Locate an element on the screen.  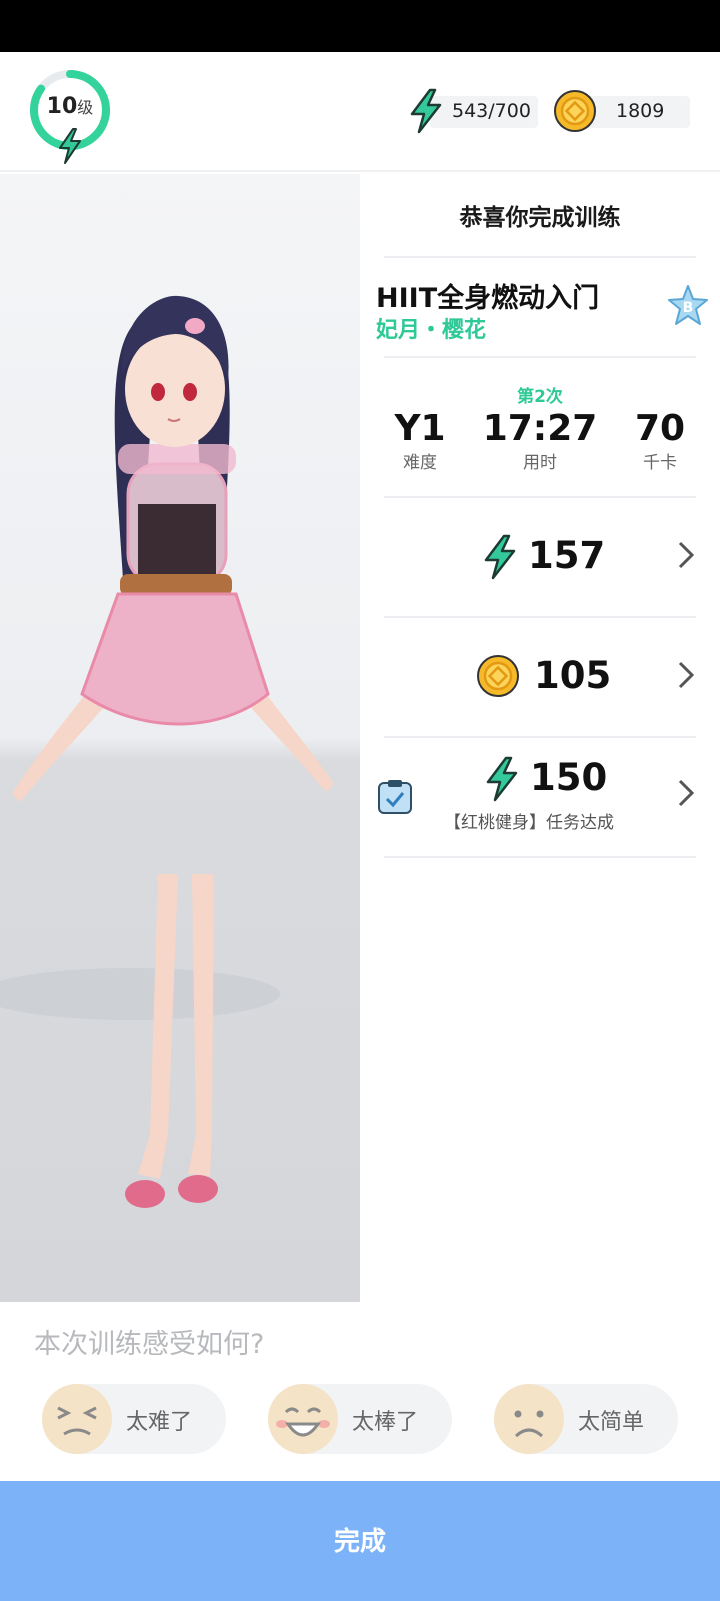
reward-note: 【红桃健身】任务达成 is located at coordinates (529, 823).